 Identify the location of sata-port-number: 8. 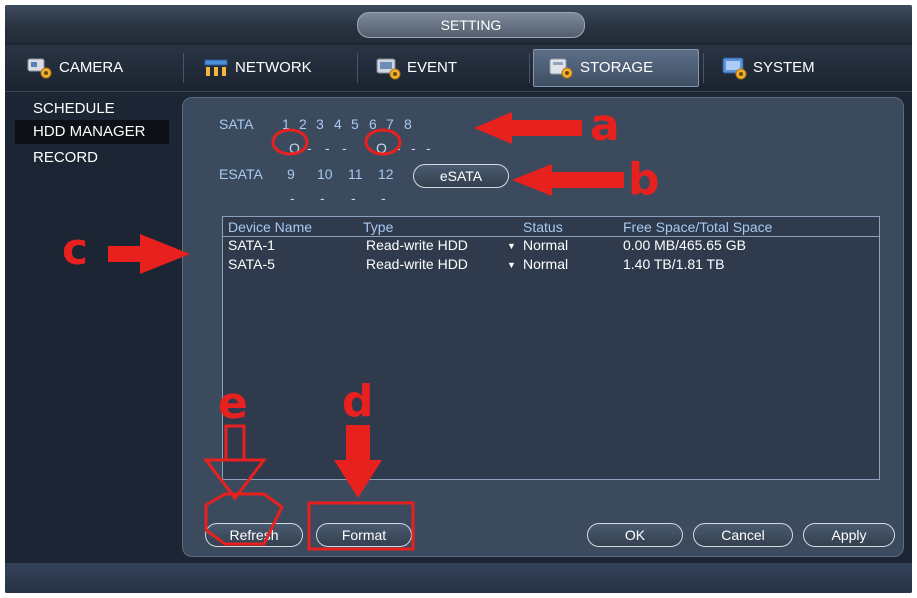
(408, 124).